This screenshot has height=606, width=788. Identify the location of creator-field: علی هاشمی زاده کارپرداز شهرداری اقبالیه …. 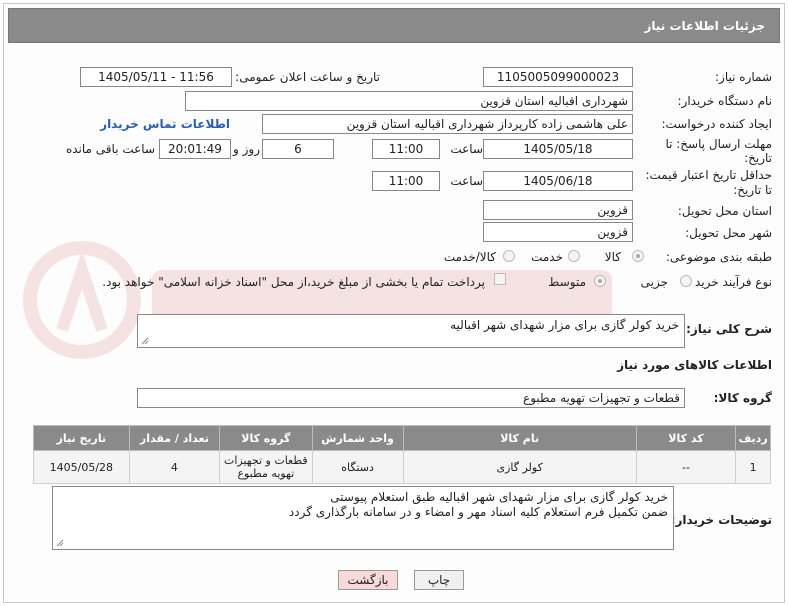
(447, 124).